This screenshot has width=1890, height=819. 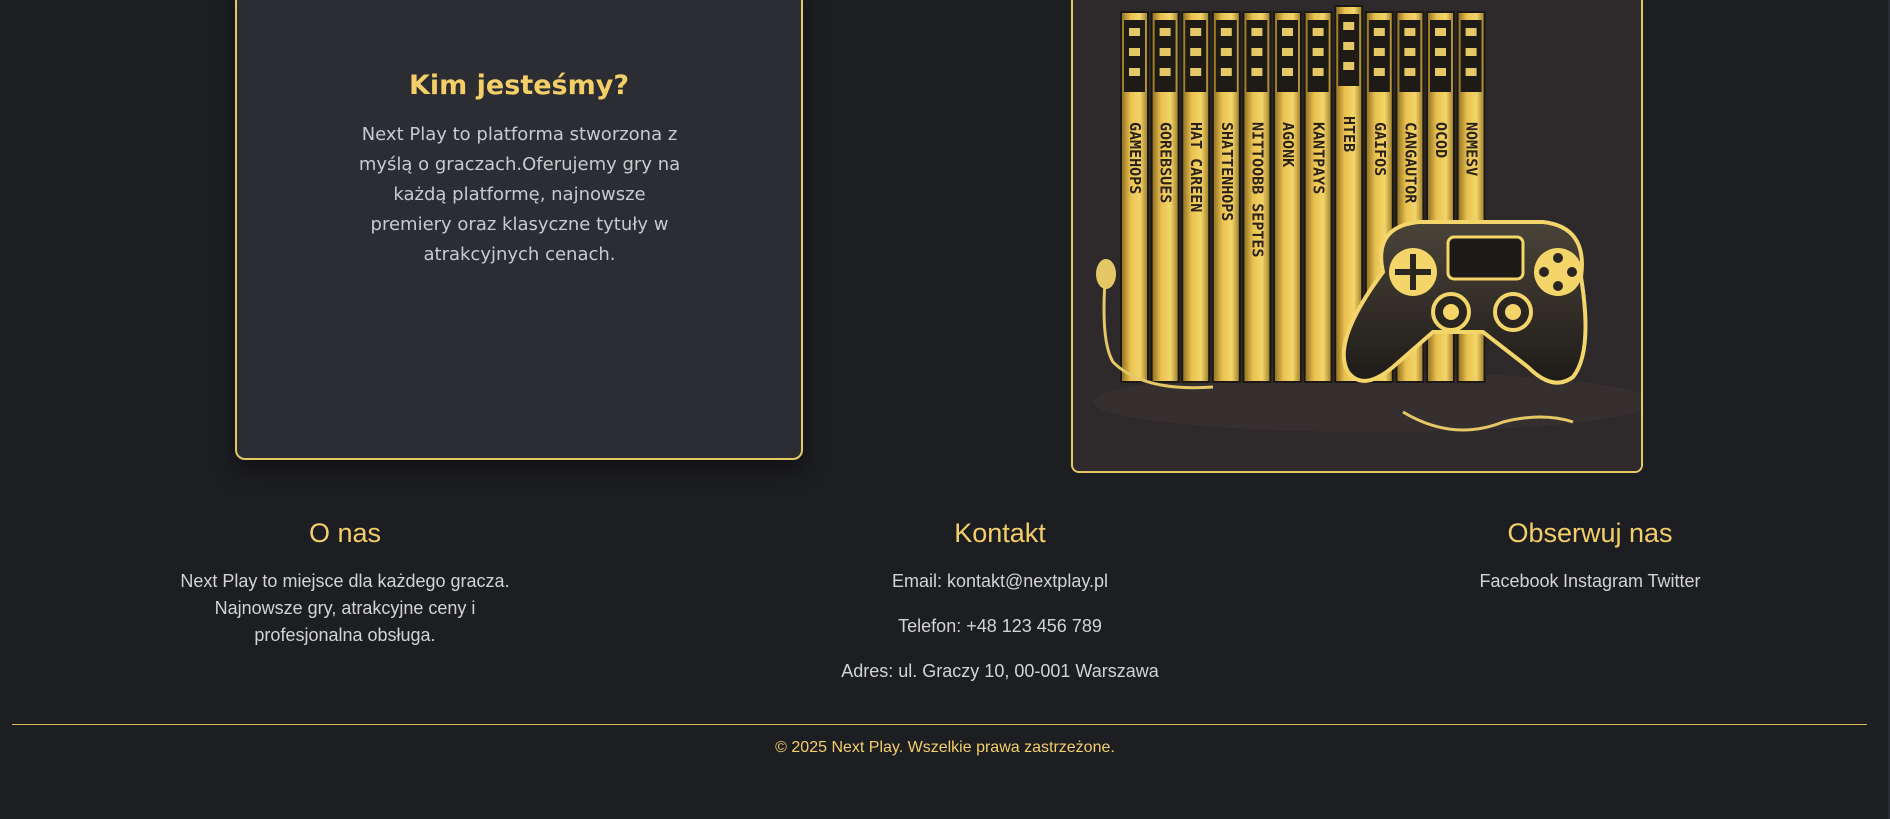 I want to click on game-box-spine: NITTOOBB SEPTES, so click(x=1257, y=197).